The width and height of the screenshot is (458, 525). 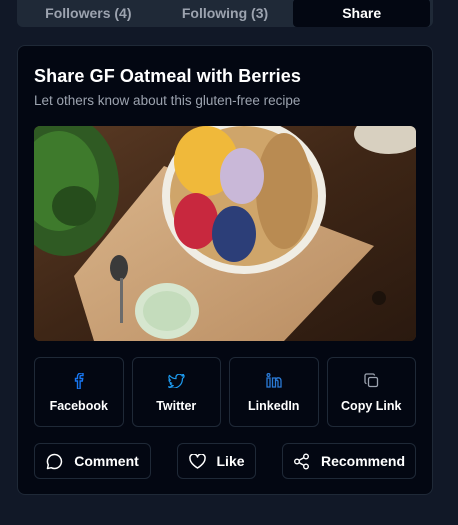 I want to click on tab-label: Followers (4), so click(x=88, y=12).